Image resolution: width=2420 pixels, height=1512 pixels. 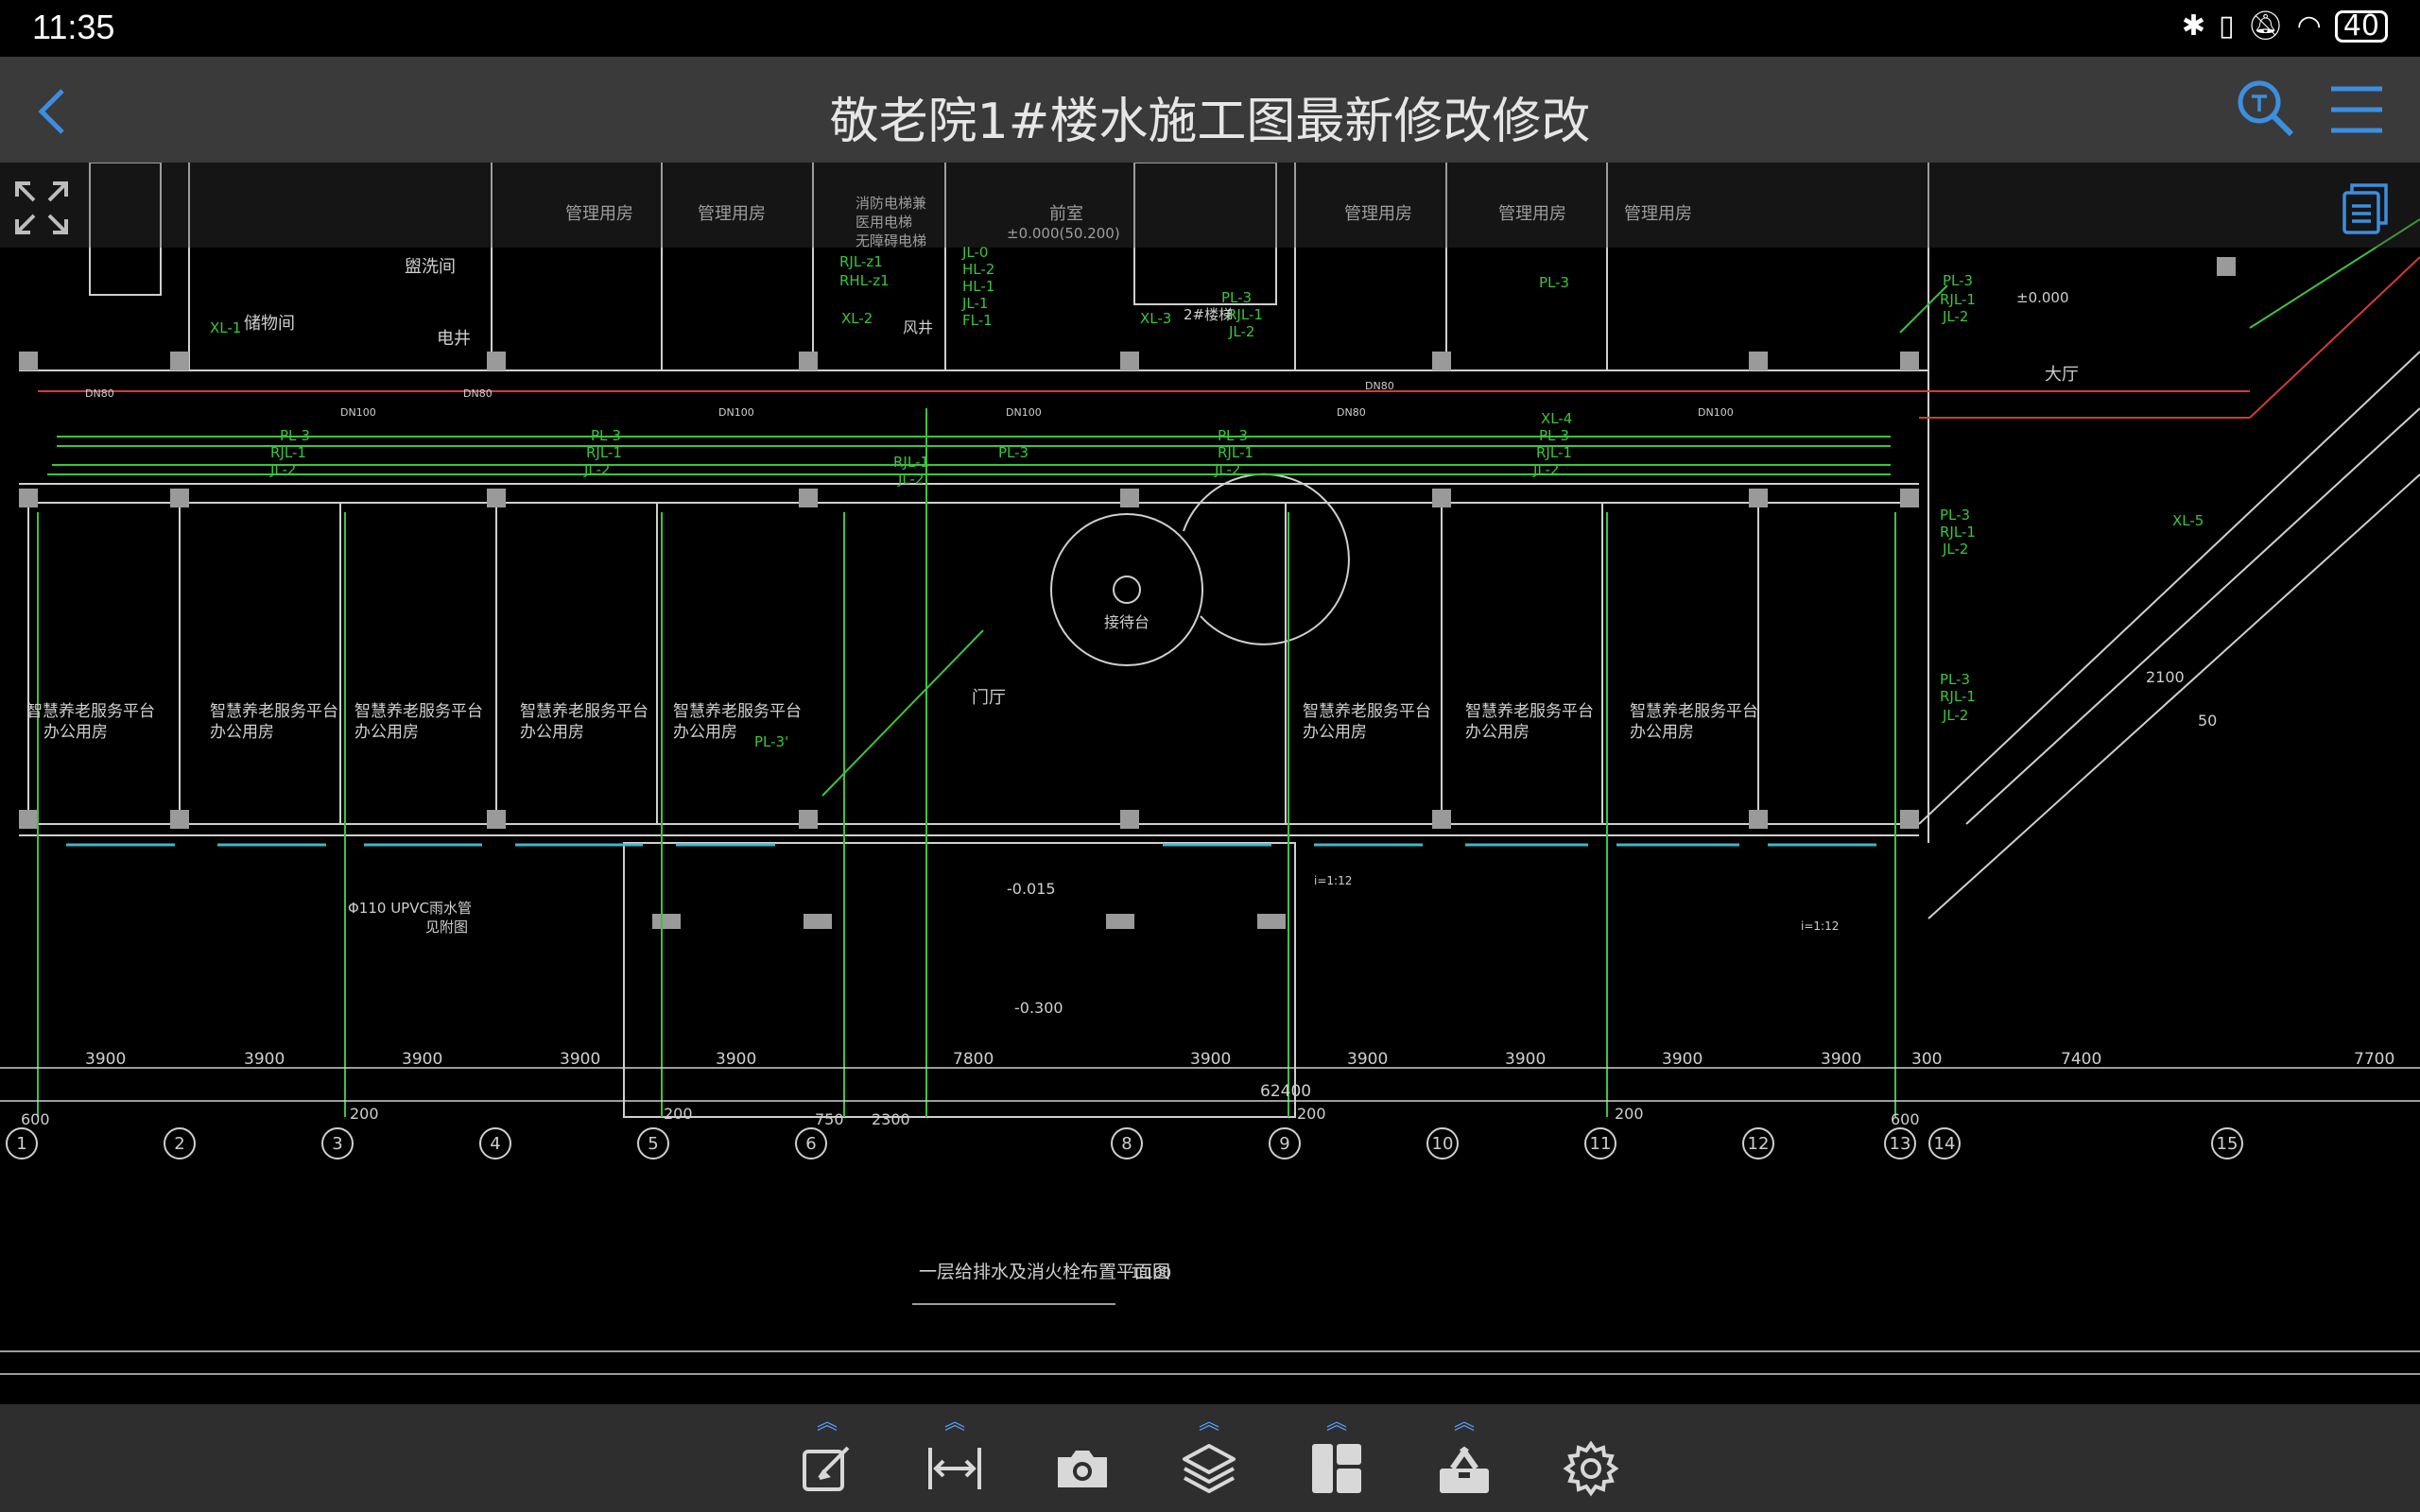 I want to click on text-search-icon, so click(x=2266, y=108).